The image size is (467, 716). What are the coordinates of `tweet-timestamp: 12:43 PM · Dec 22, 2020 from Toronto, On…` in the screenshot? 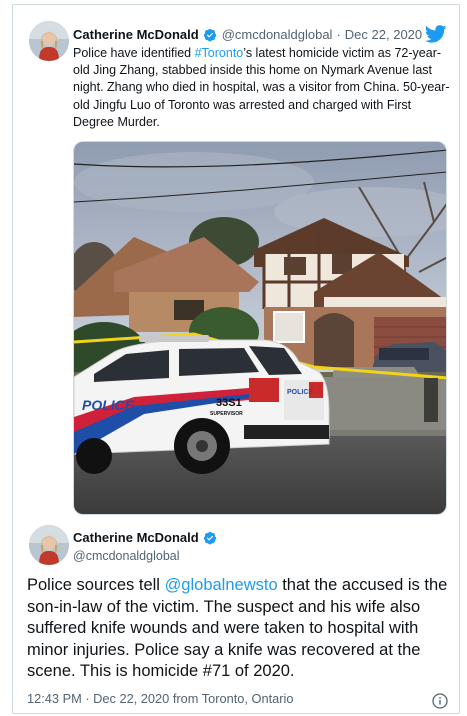 It's located at (160, 698).